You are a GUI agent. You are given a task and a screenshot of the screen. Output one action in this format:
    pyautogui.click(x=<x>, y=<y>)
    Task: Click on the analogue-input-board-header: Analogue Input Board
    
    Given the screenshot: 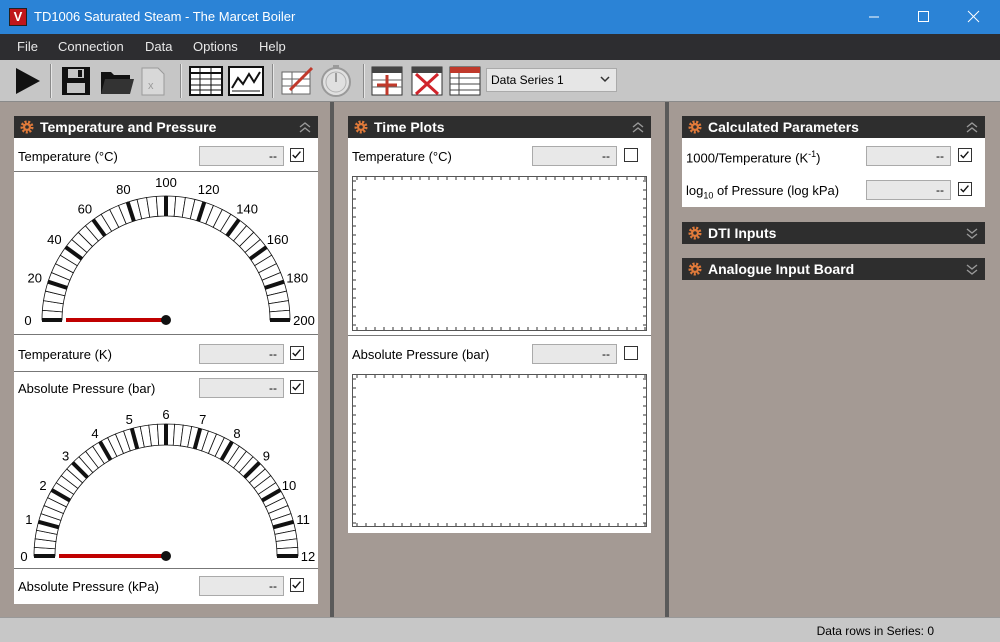 What is the action you would take?
    pyautogui.click(x=833, y=269)
    